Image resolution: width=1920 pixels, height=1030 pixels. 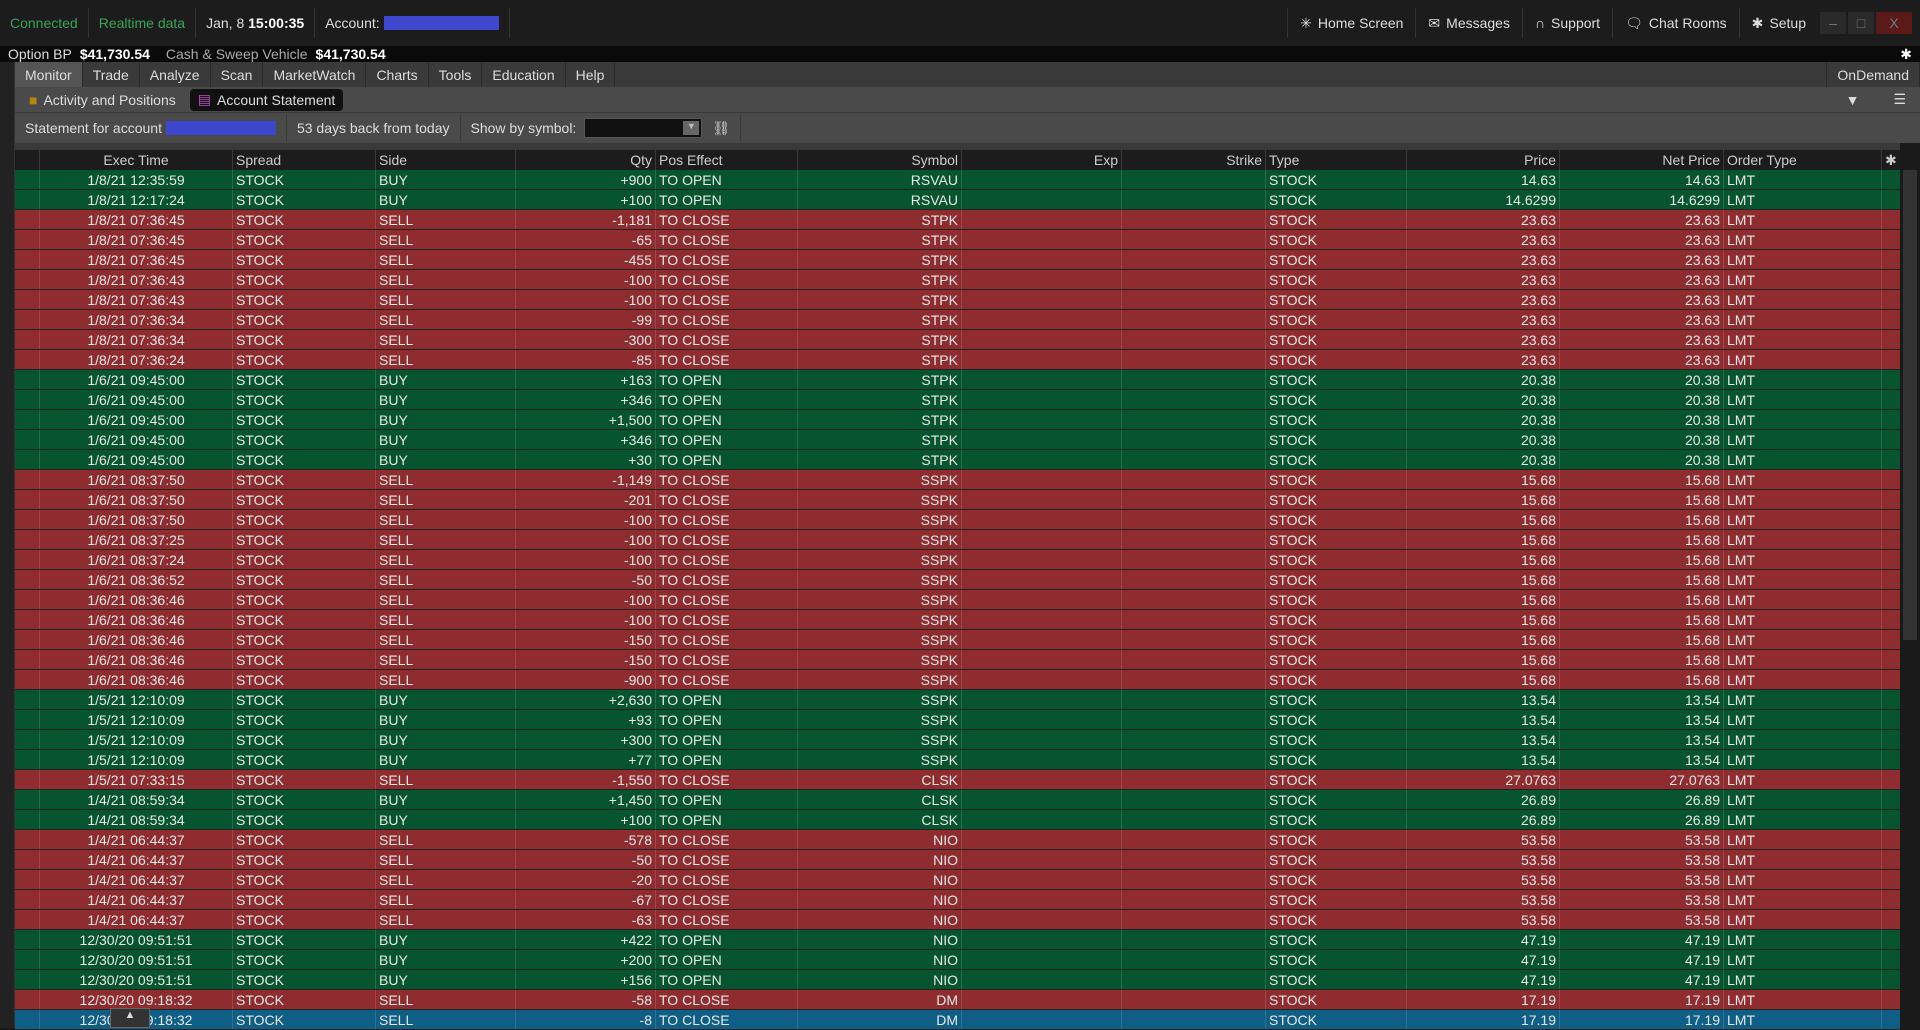 What do you see at coordinates (130, 1018) in the screenshot?
I see `scroll-to-top-button: ▲` at bounding box center [130, 1018].